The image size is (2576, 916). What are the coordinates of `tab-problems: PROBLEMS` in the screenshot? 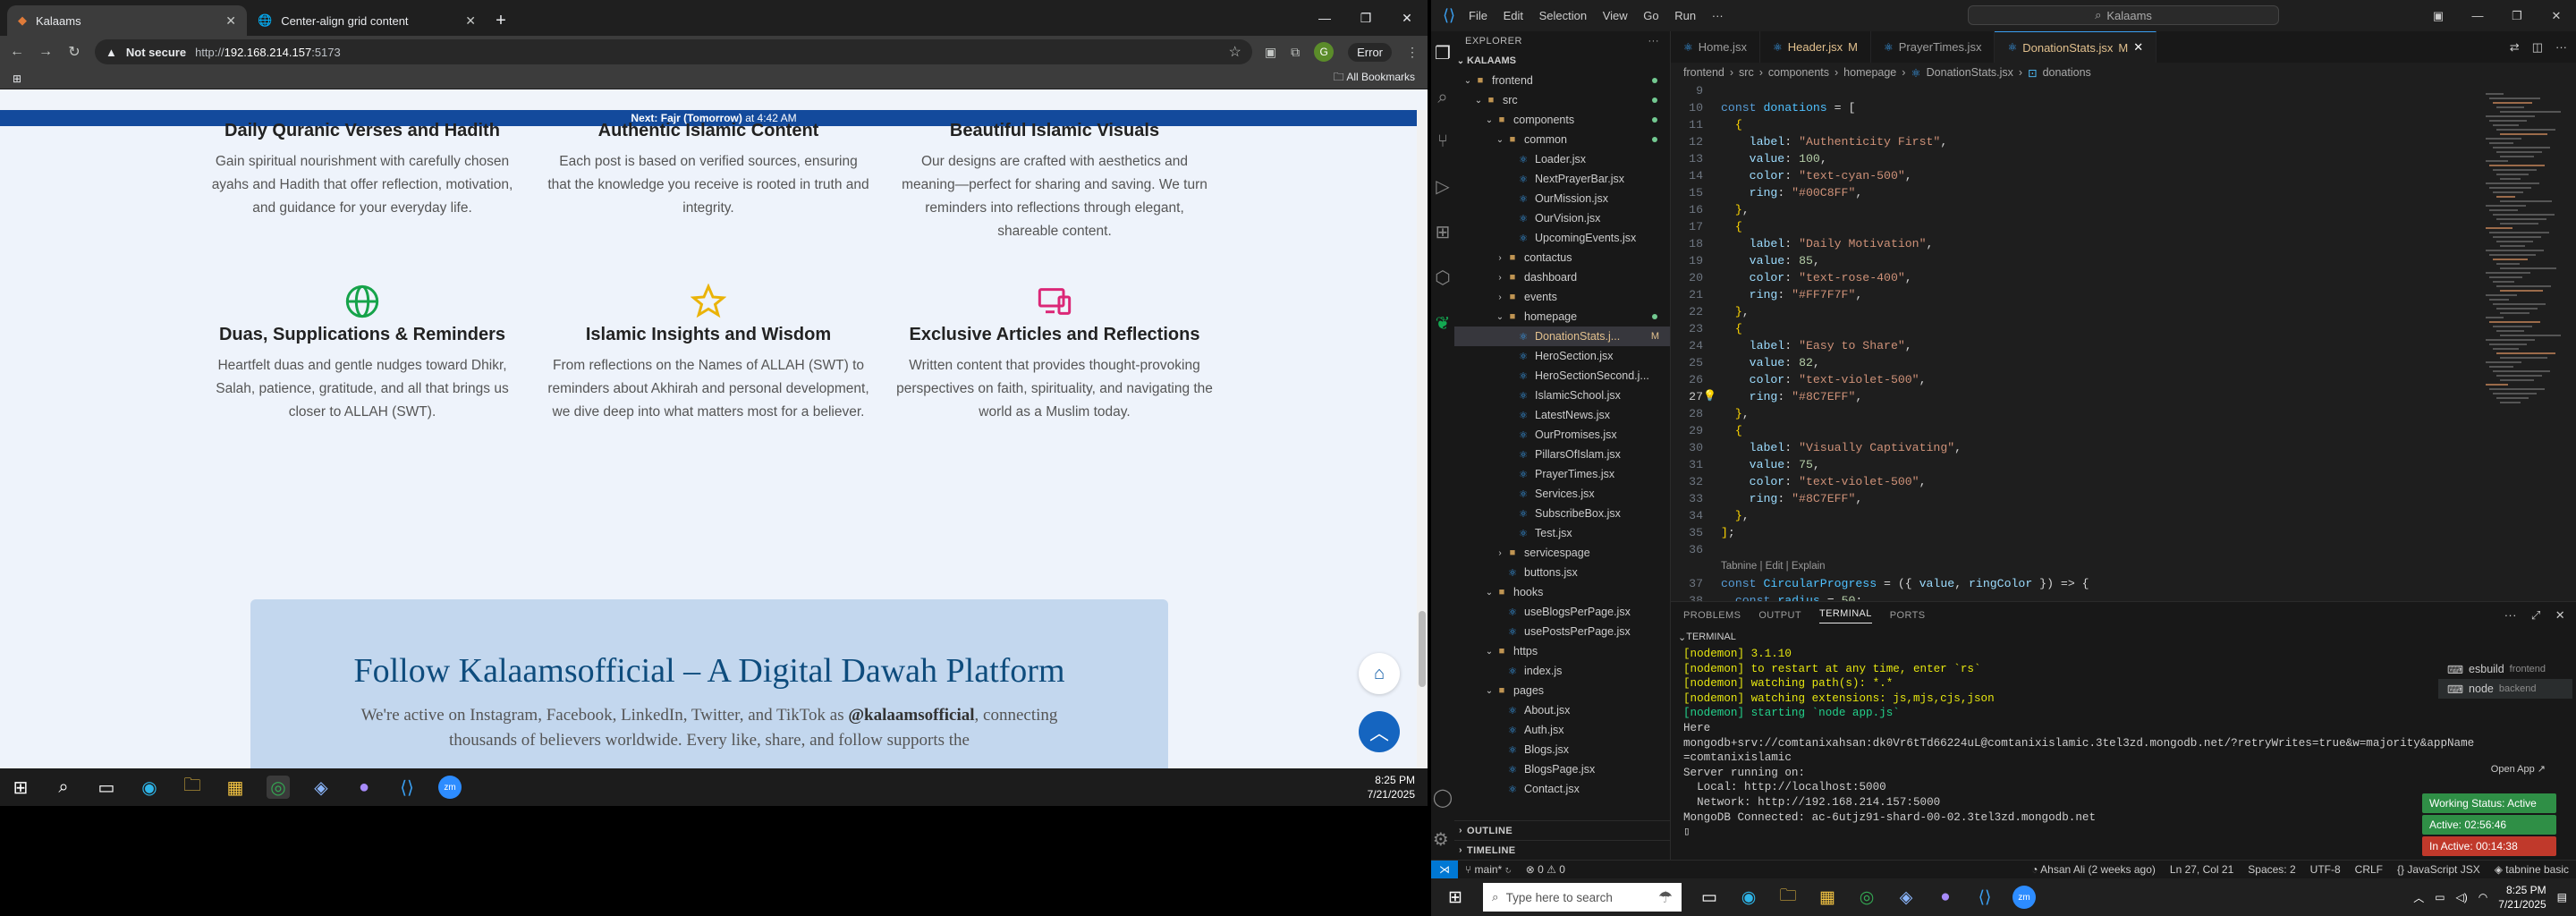 It's located at (1712, 615).